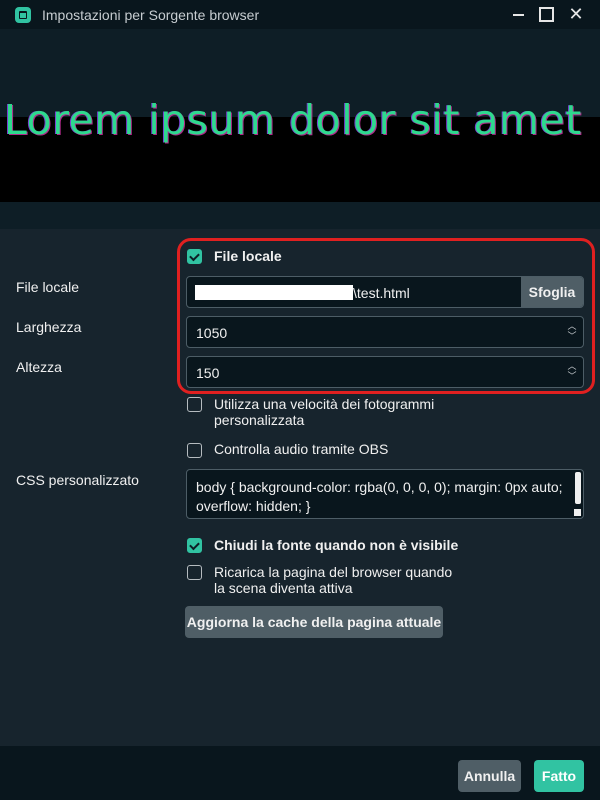 This screenshot has height=800, width=600. Describe the element at coordinates (194, 545) in the screenshot. I see `shutdown-hidden-checkbox` at that location.